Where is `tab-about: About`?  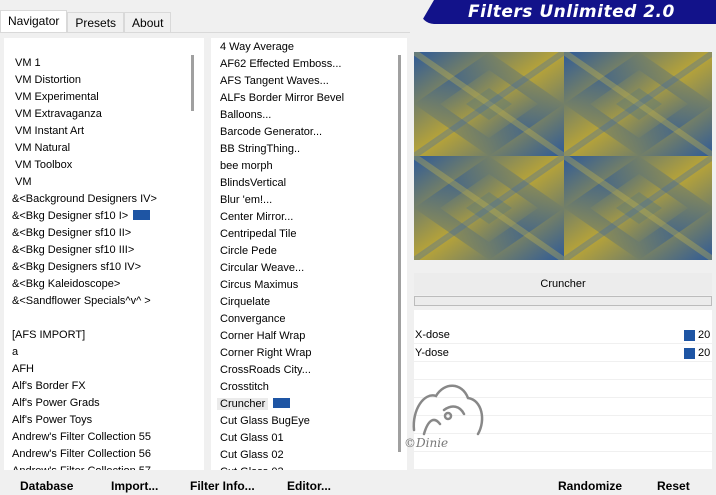 tab-about: About is located at coordinates (148, 22).